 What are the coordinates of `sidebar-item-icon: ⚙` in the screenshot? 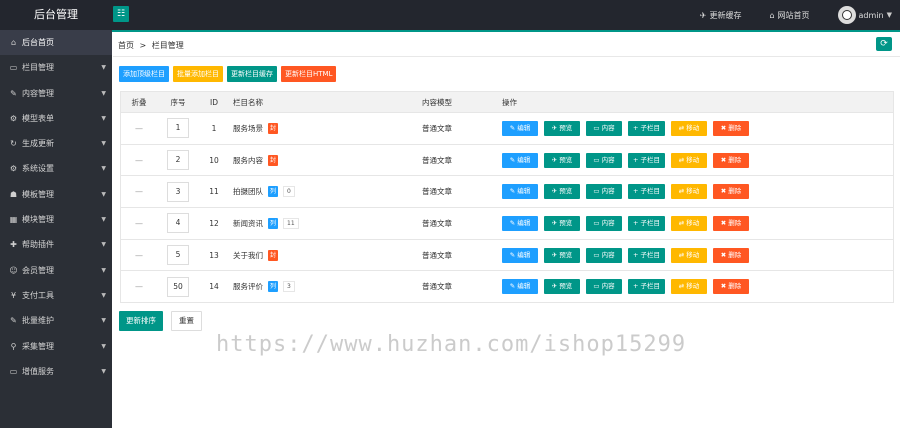 It's located at (13, 118).